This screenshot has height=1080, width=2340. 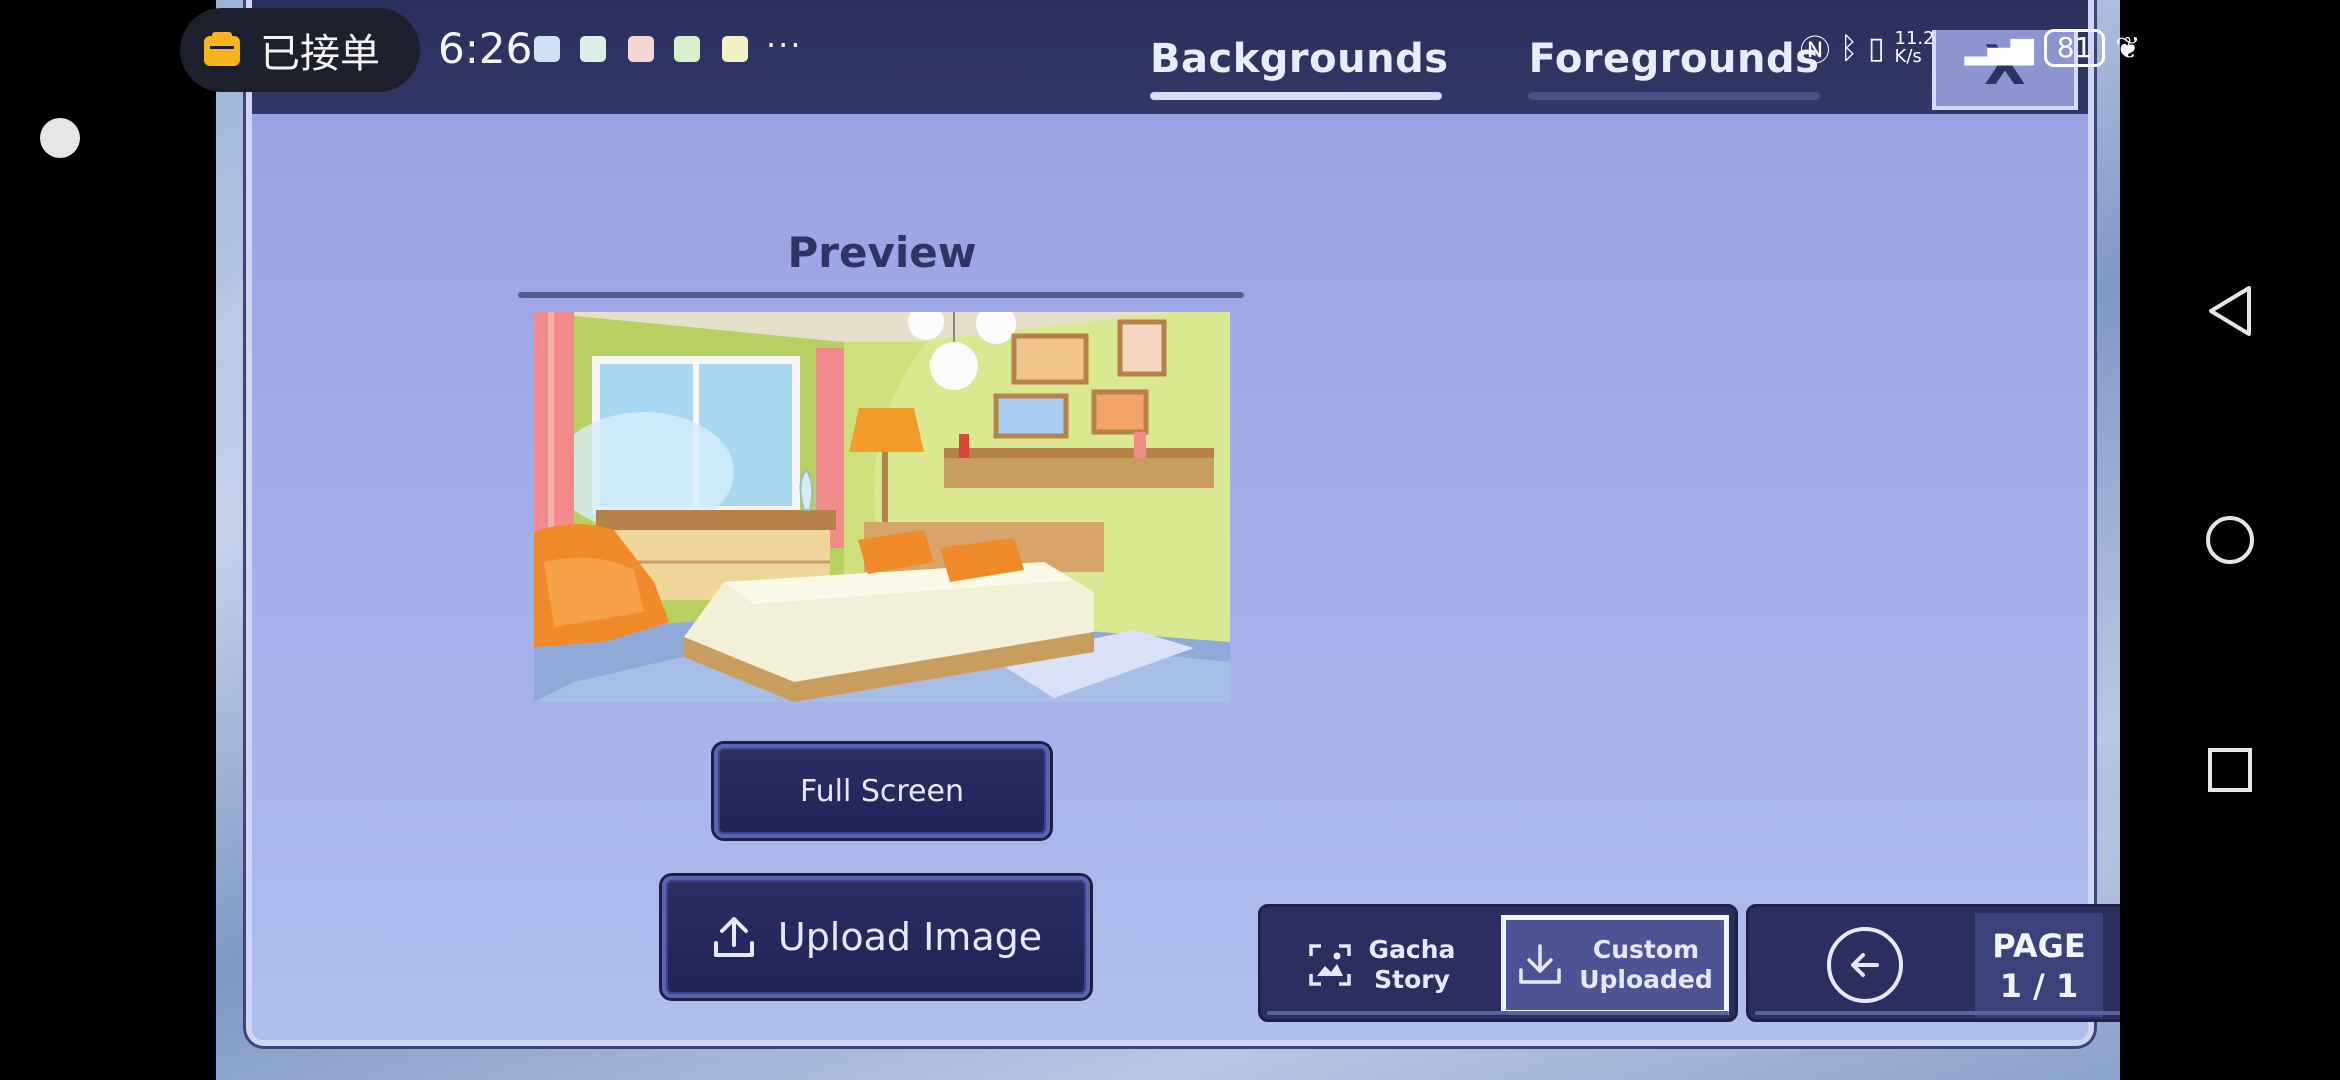 What do you see at coordinates (1296, 96) in the screenshot?
I see `tab-active-underline` at bounding box center [1296, 96].